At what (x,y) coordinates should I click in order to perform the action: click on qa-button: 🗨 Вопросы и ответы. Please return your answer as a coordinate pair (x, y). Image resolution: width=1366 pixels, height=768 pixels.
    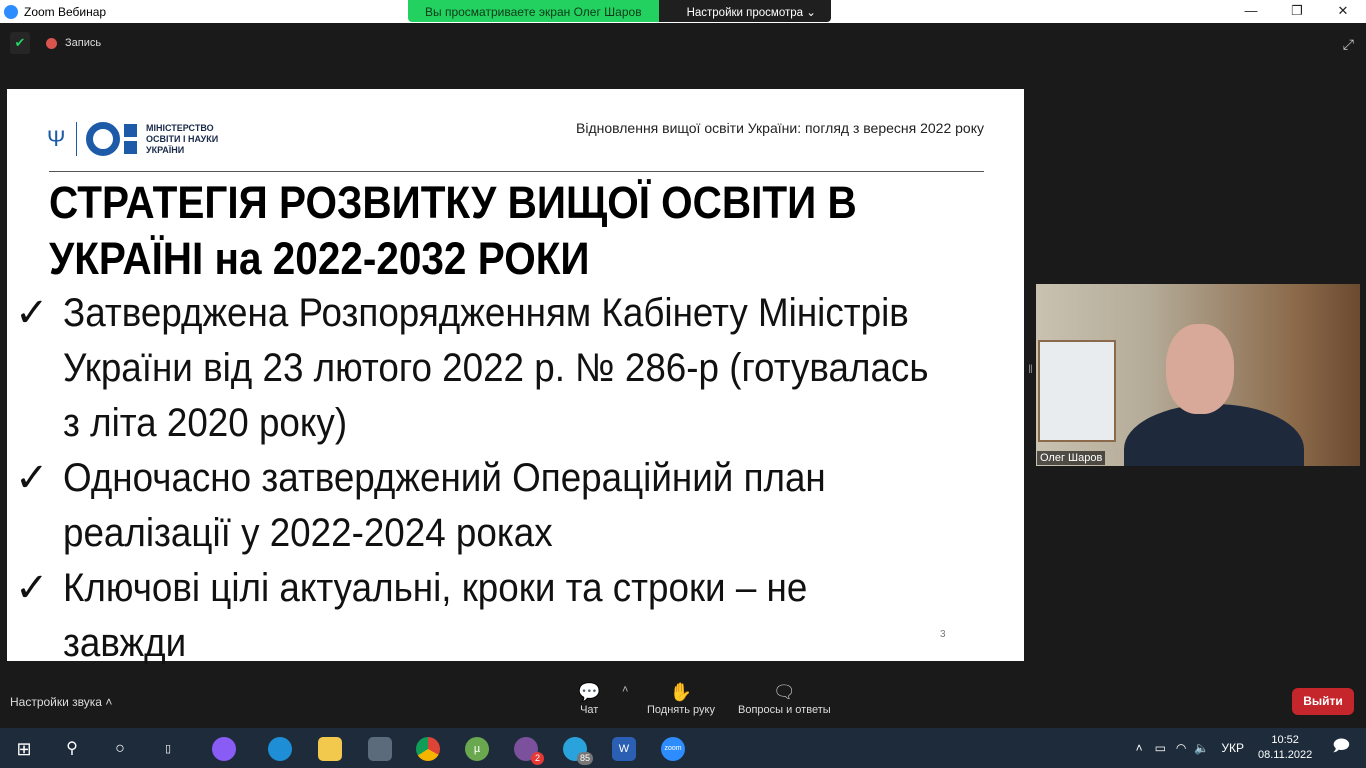
    Looking at the image, I should click on (784, 699).